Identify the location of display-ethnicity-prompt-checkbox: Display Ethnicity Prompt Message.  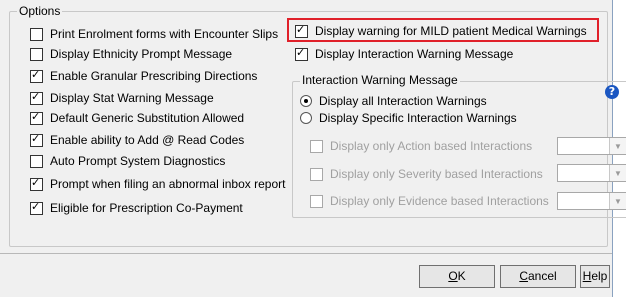
(131, 54).